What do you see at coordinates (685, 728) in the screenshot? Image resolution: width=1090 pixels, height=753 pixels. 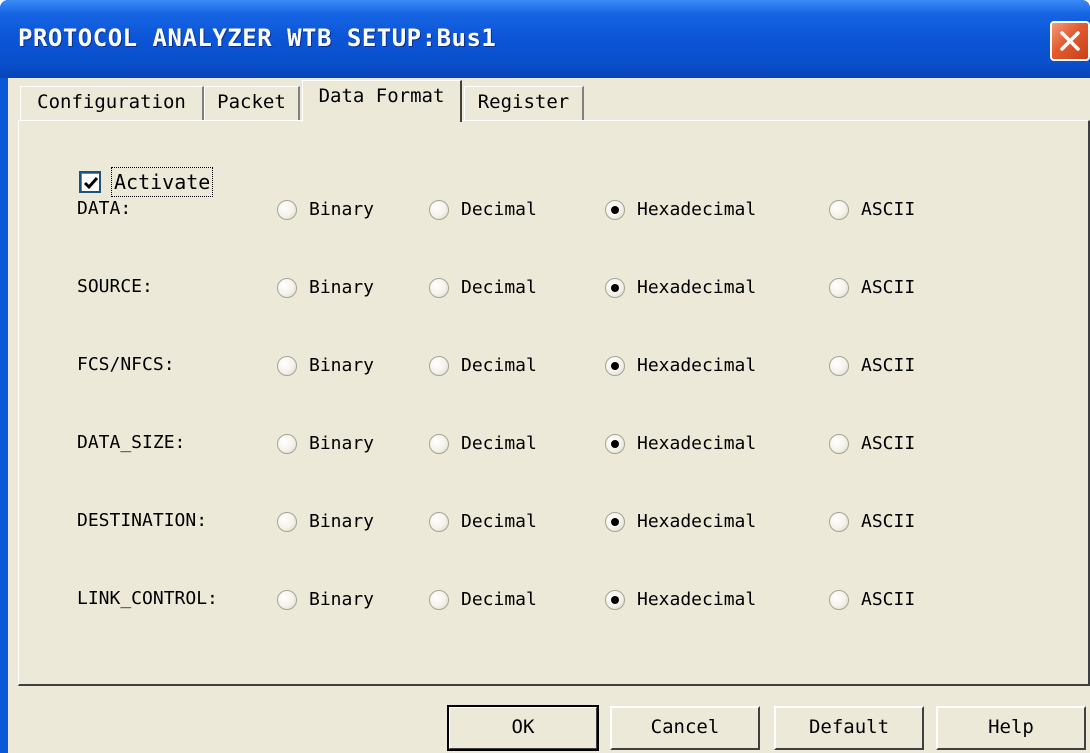 I see `cancel-button: Cancel` at bounding box center [685, 728].